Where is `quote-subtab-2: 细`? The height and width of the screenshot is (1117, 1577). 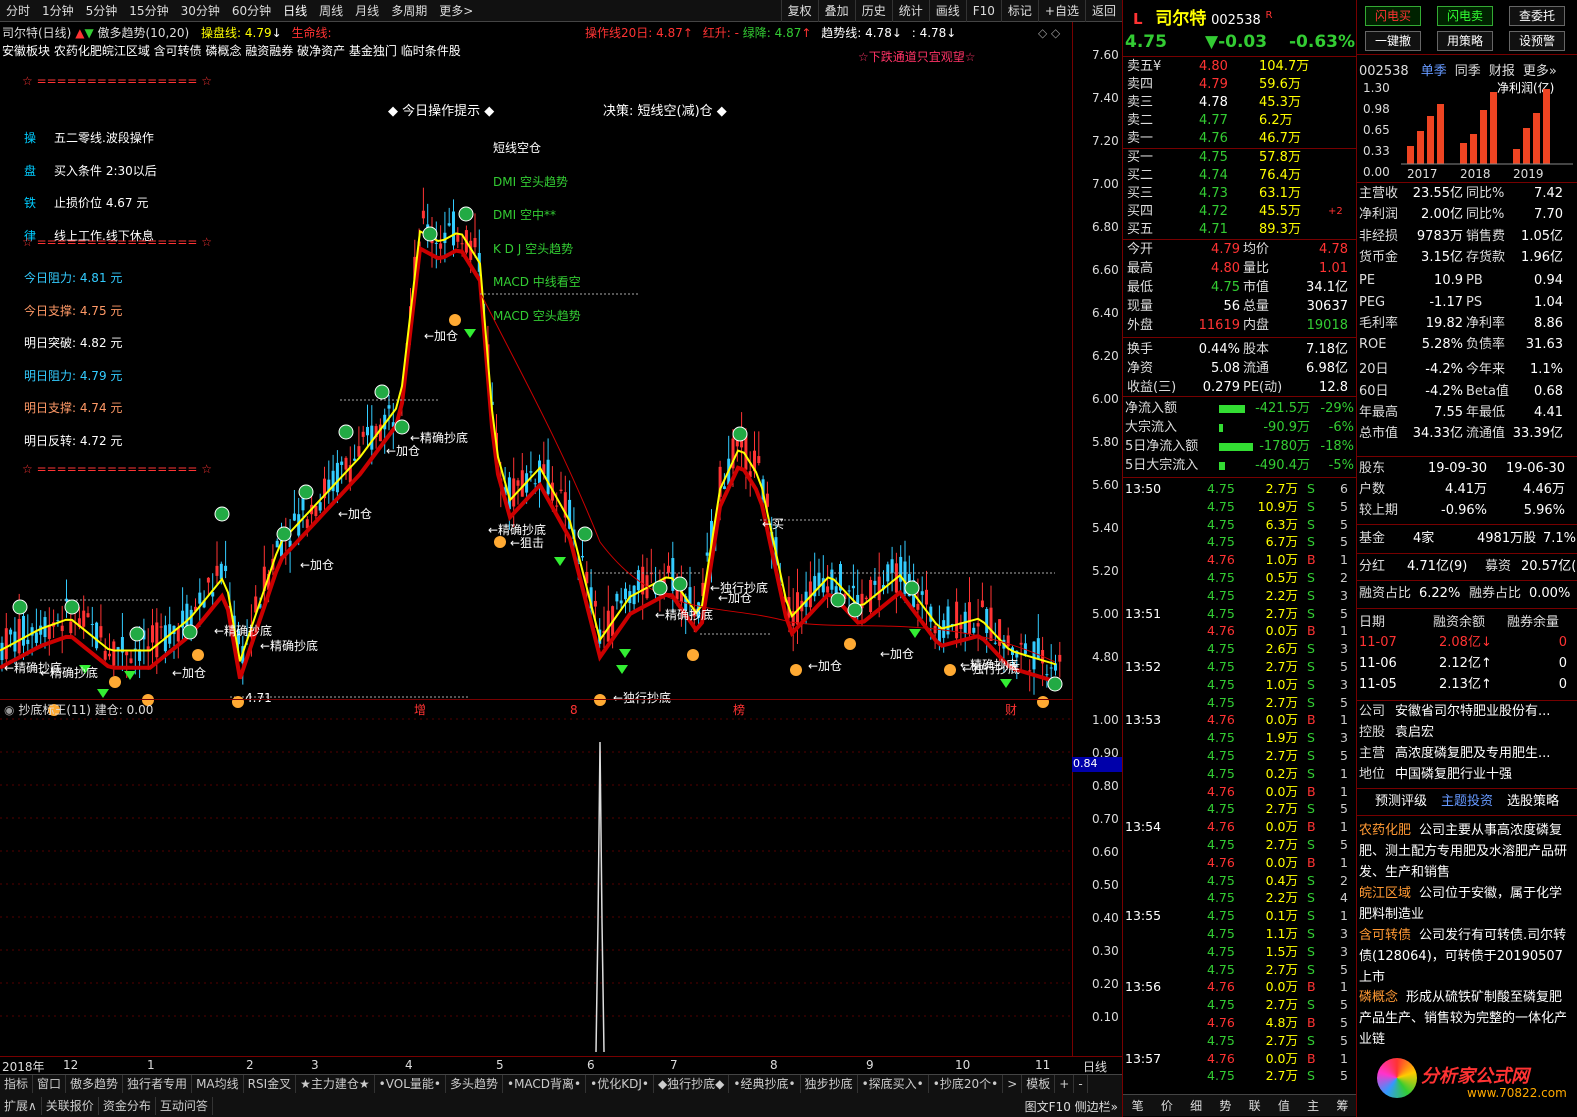
quote-subtab-2: 细 is located at coordinates (1196, 1105).